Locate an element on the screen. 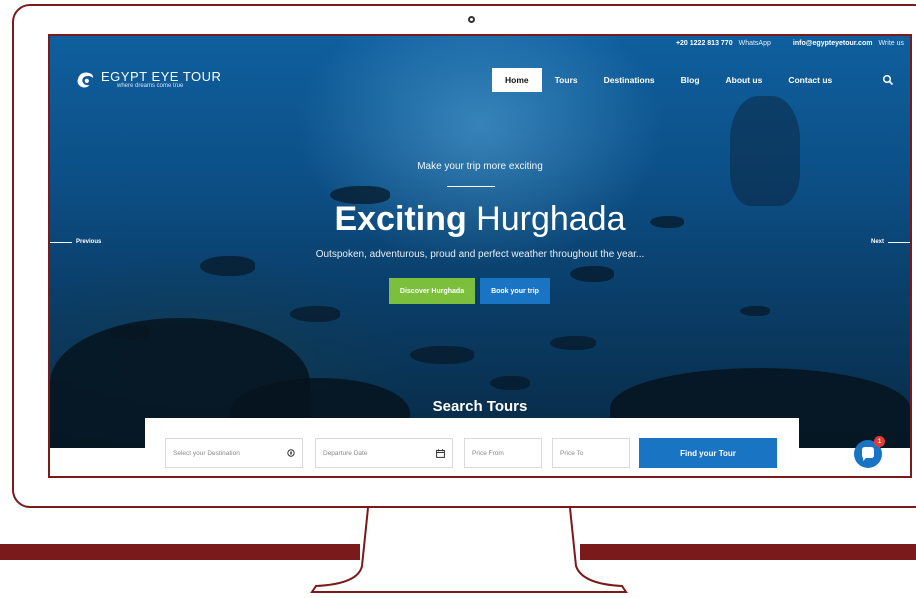 Image resolution: width=916 pixels, height=598 pixels. next-line-icon is located at coordinates (899, 242).